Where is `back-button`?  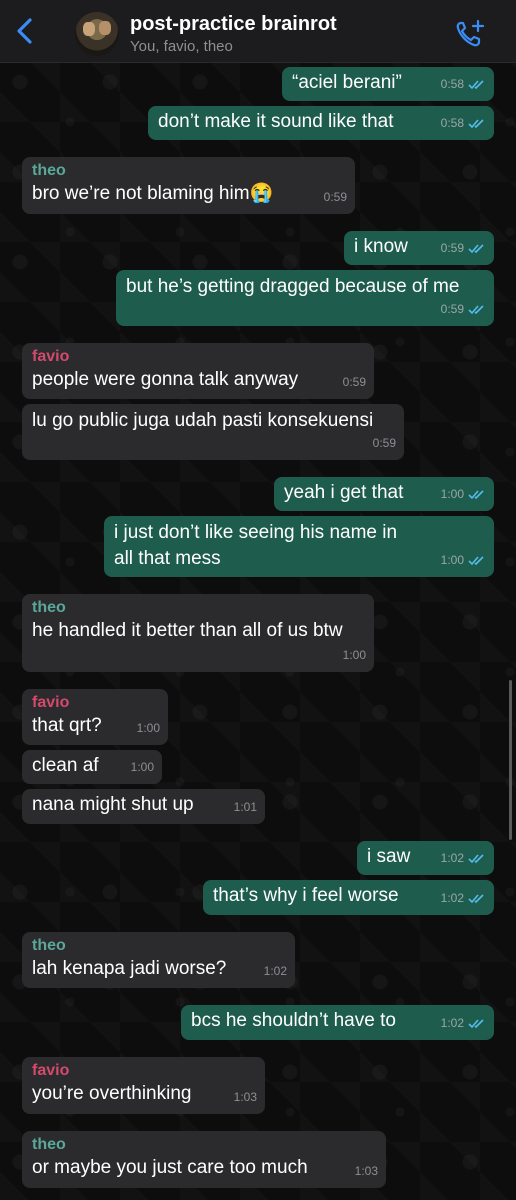 back-button is located at coordinates (25, 31).